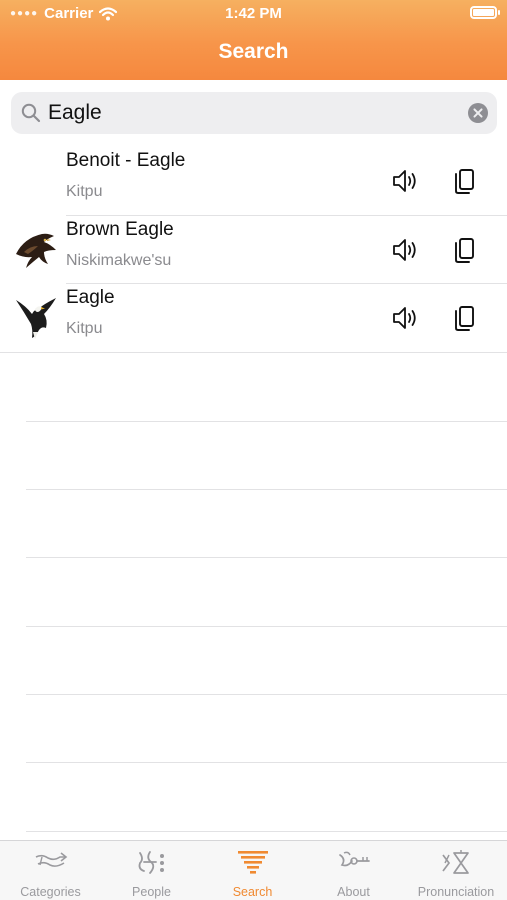 The height and width of the screenshot is (900, 507). I want to click on result-name: Brown Eagle, so click(120, 229).